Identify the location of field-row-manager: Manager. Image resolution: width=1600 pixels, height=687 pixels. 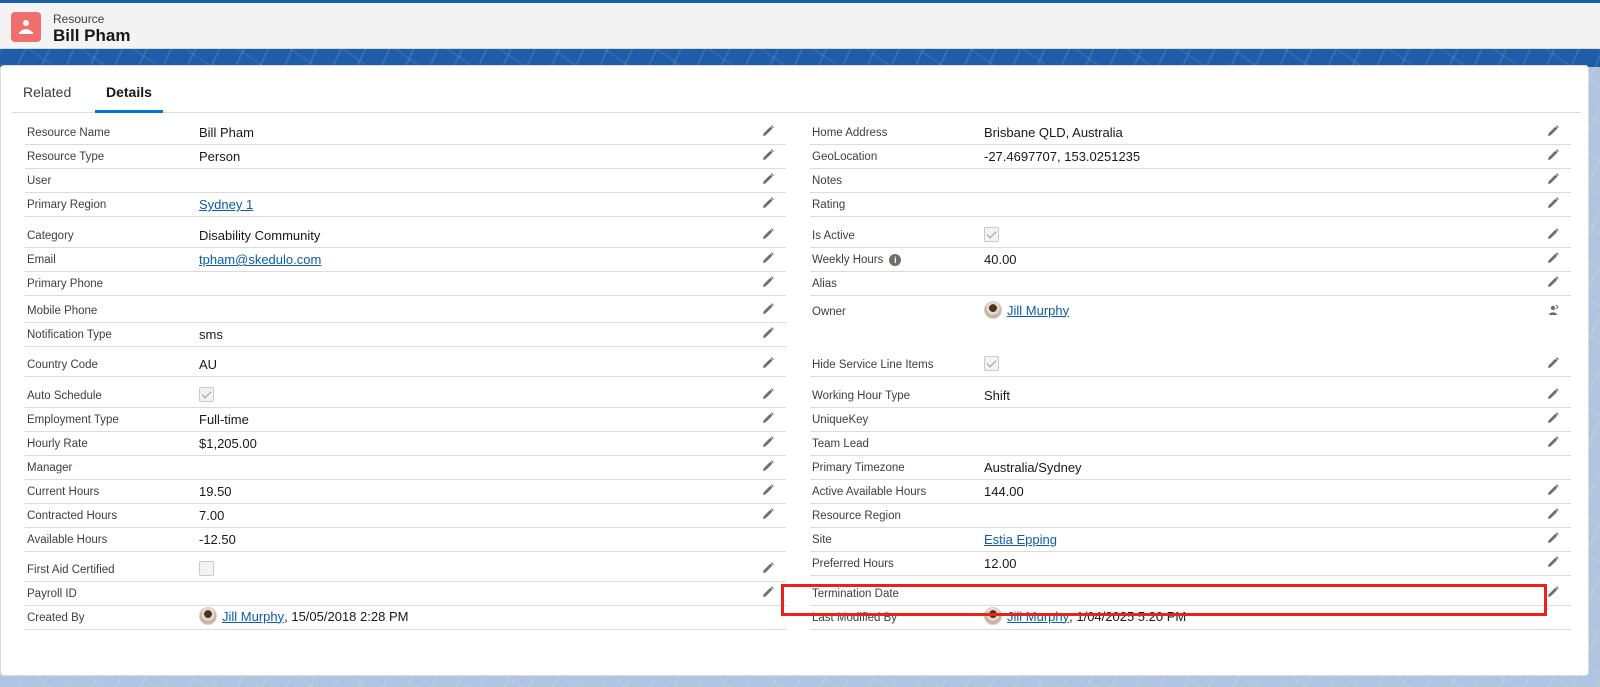
(405, 468).